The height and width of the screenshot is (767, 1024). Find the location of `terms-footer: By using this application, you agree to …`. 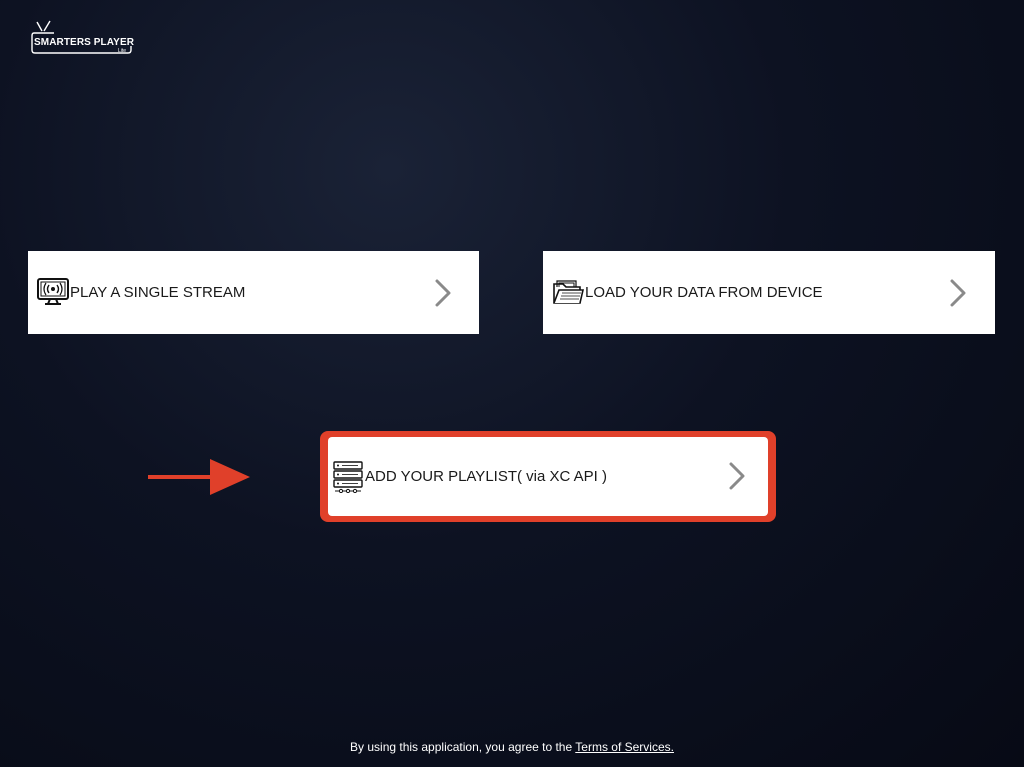

terms-footer: By using this application, you agree to … is located at coordinates (512, 747).